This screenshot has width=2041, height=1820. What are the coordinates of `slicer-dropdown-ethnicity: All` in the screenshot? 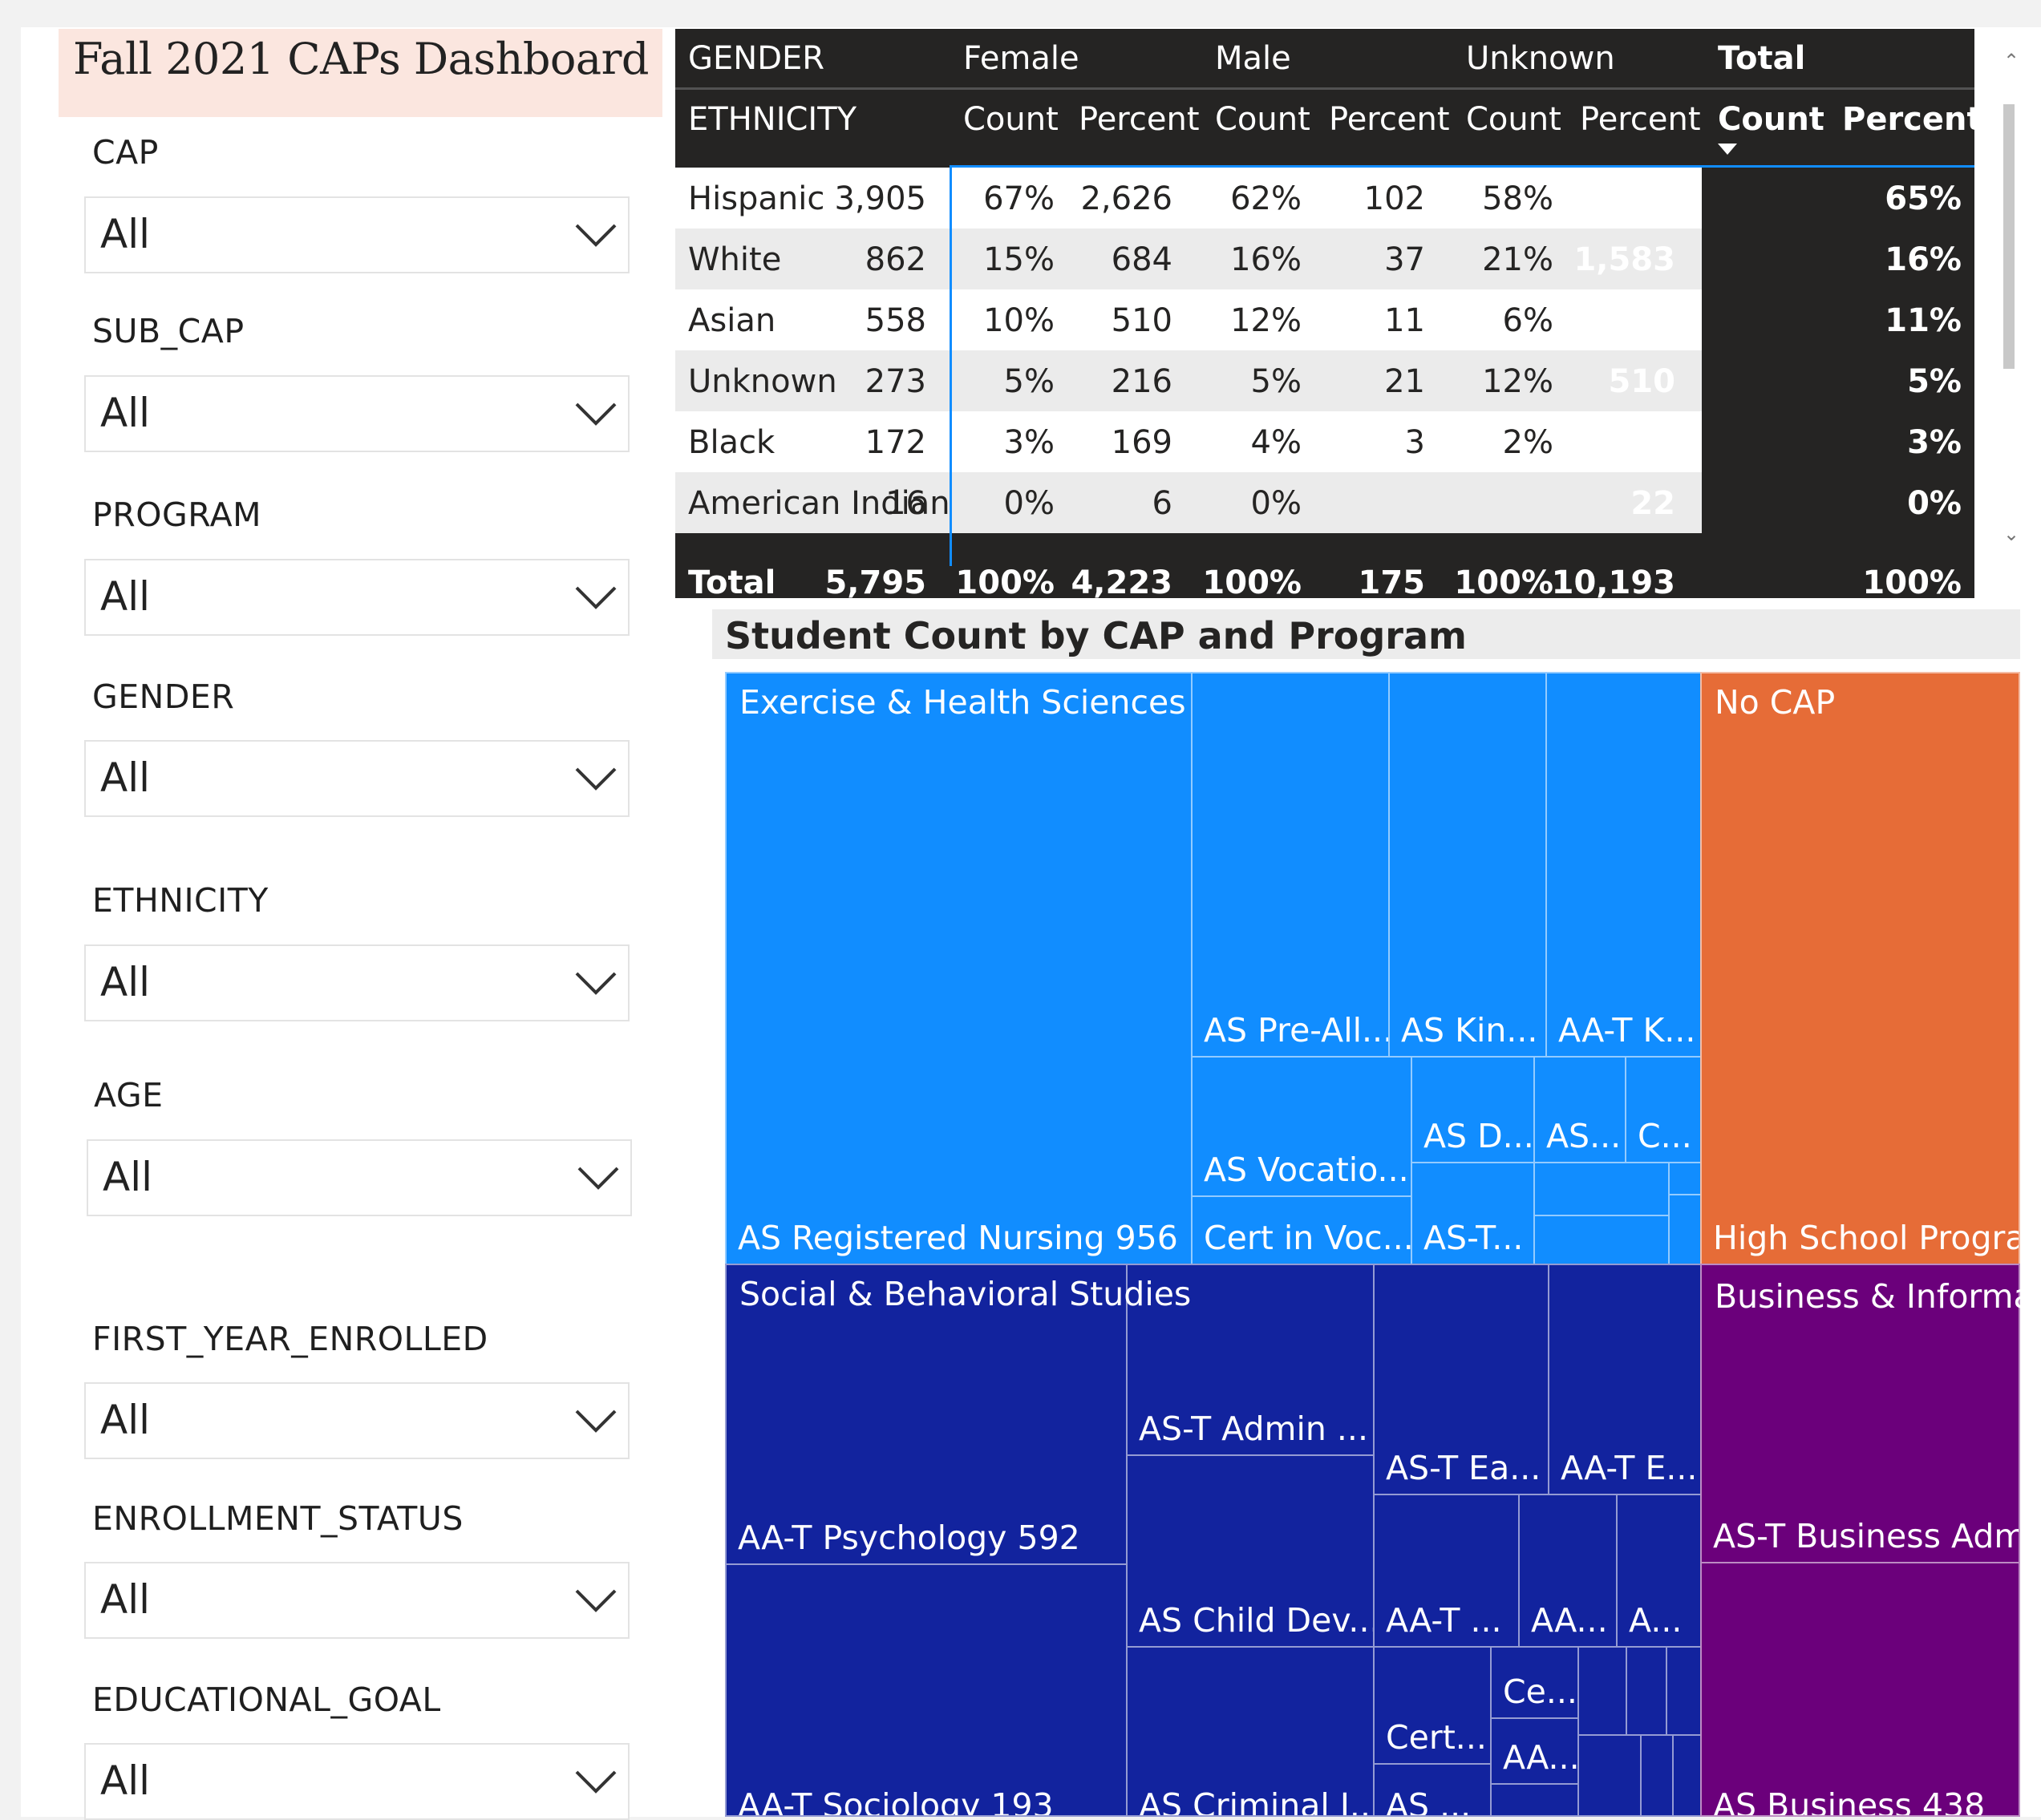 It's located at (357, 982).